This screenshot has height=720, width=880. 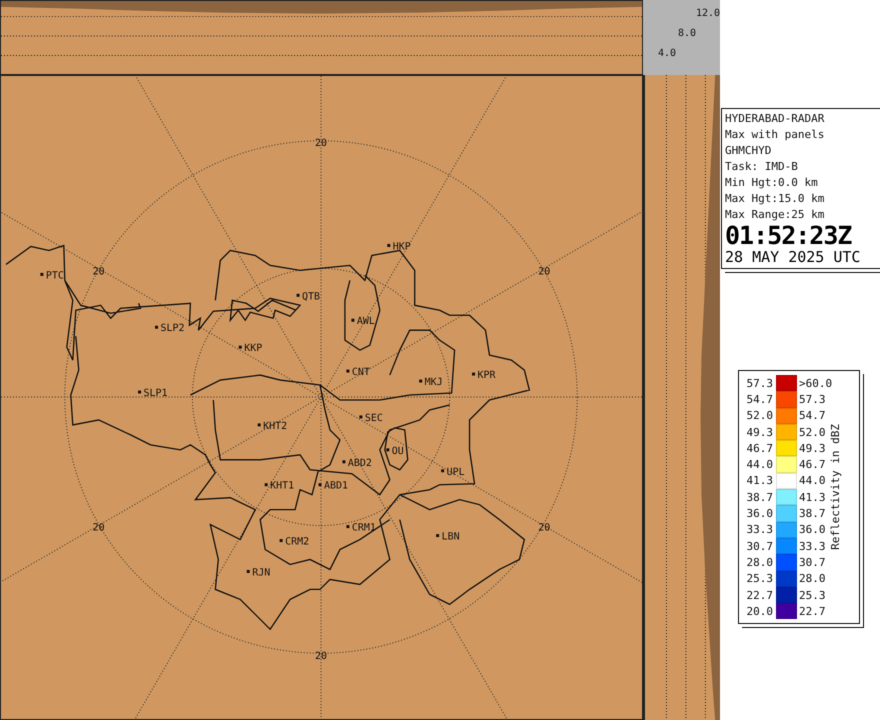 I want to click on station-label: KPR, so click(x=487, y=376).